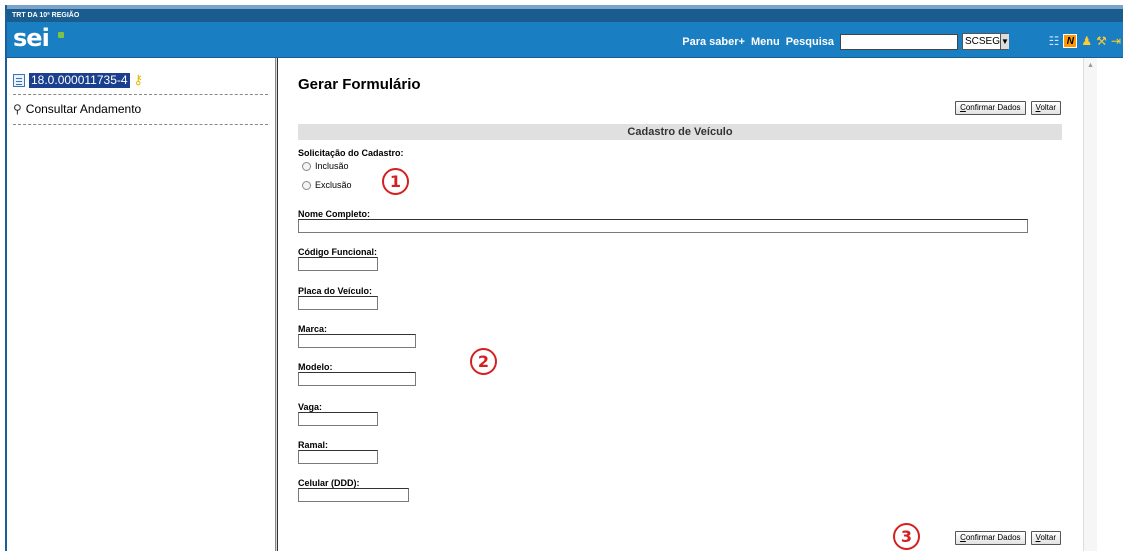 This screenshot has height=551, width=1123. I want to click on document-icon, so click(19, 80).